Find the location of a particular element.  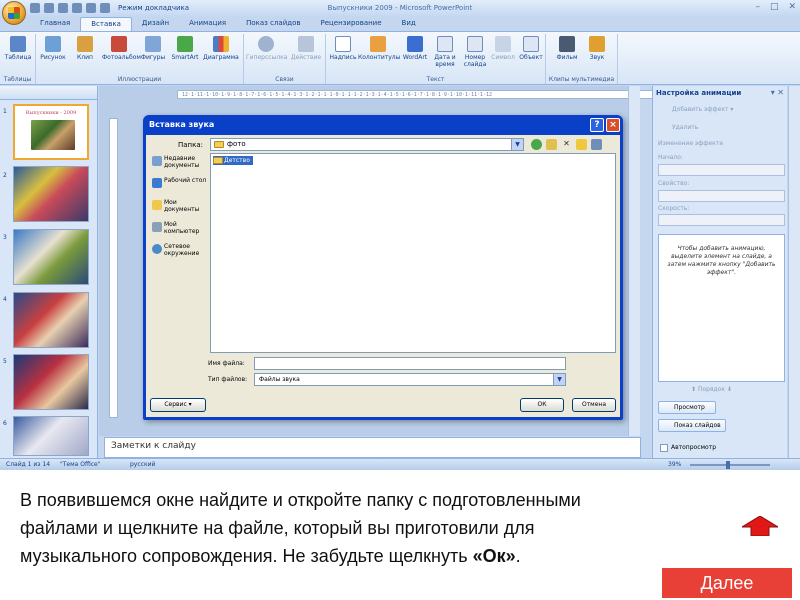

window-controls: – □ ✕ is located at coordinates (775, 7).